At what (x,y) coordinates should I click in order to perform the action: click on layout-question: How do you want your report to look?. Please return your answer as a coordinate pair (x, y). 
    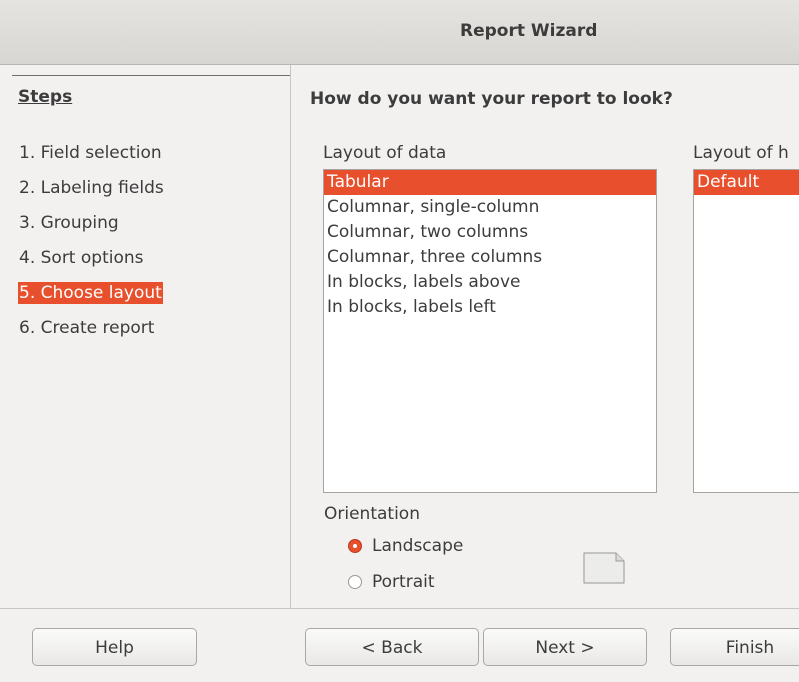
    Looking at the image, I should click on (491, 99).